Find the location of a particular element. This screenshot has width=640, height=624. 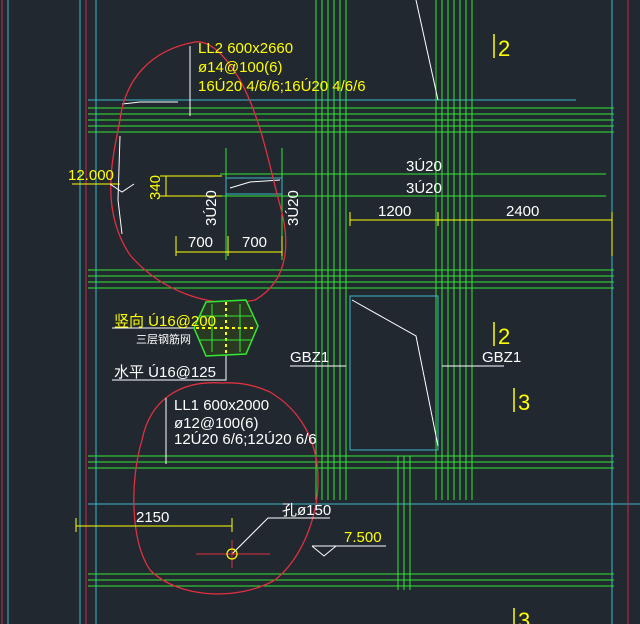

dim-2400: 2400 is located at coordinates (522, 211).